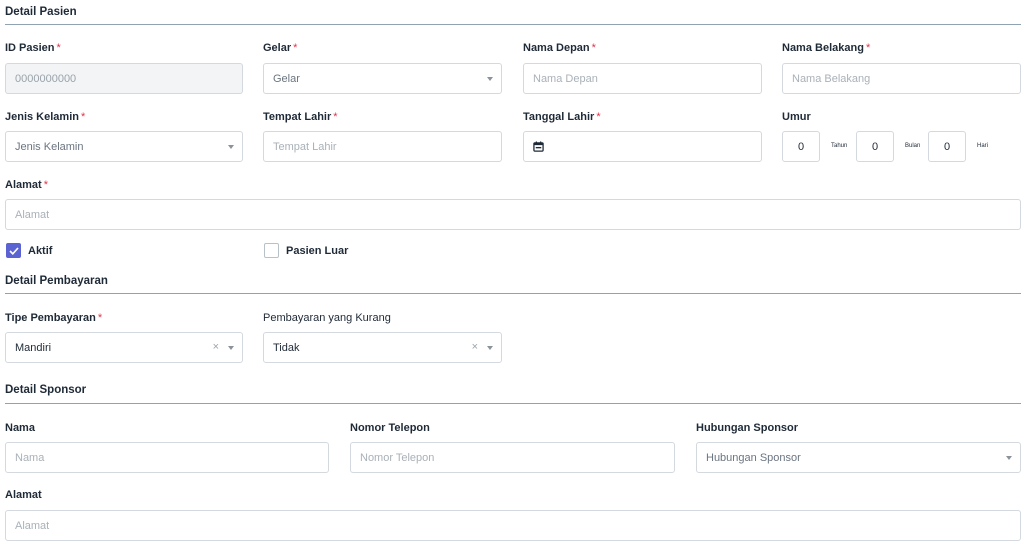  Describe the element at coordinates (747, 428) in the screenshot. I see `sponsor-hubungan-label: Hubungan Sponsor` at that location.